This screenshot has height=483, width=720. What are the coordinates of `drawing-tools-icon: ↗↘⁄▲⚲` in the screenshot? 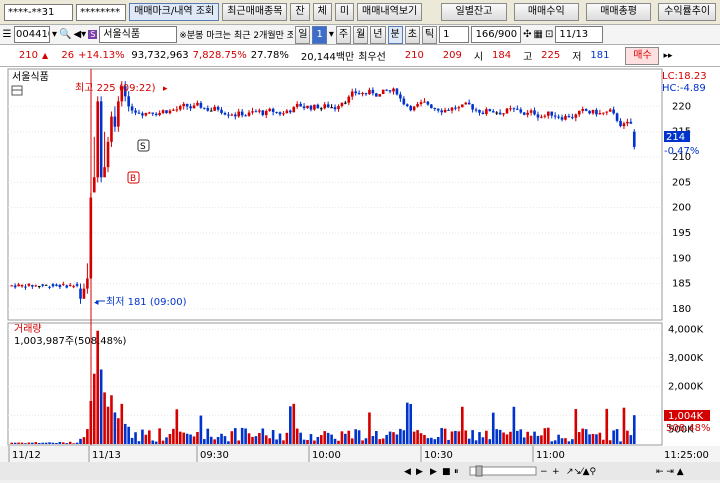 It's located at (581, 472).